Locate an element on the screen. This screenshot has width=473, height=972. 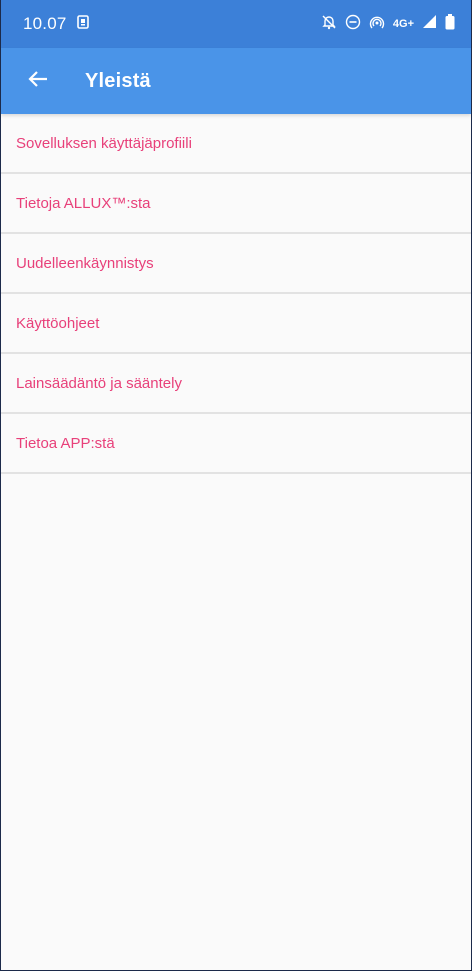
back-button is located at coordinates (38, 81).